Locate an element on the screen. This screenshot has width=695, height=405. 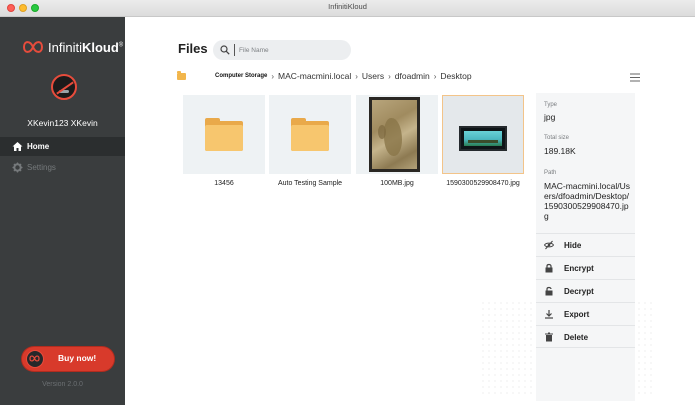
title-bar: InfinitiKloud is located at coordinates (347, 8).